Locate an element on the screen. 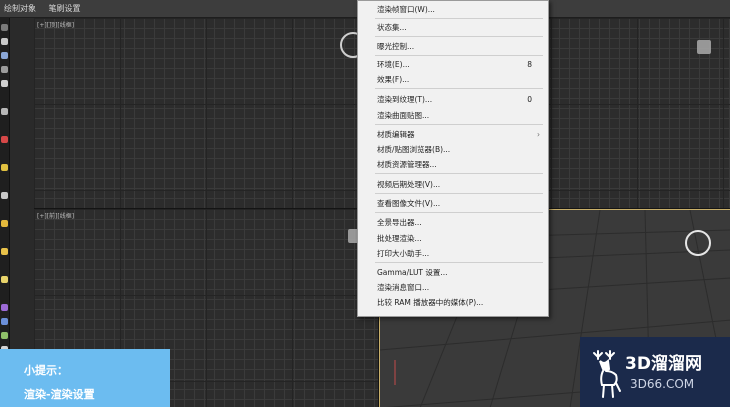  motion-tool-icon is located at coordinates (4, 335).